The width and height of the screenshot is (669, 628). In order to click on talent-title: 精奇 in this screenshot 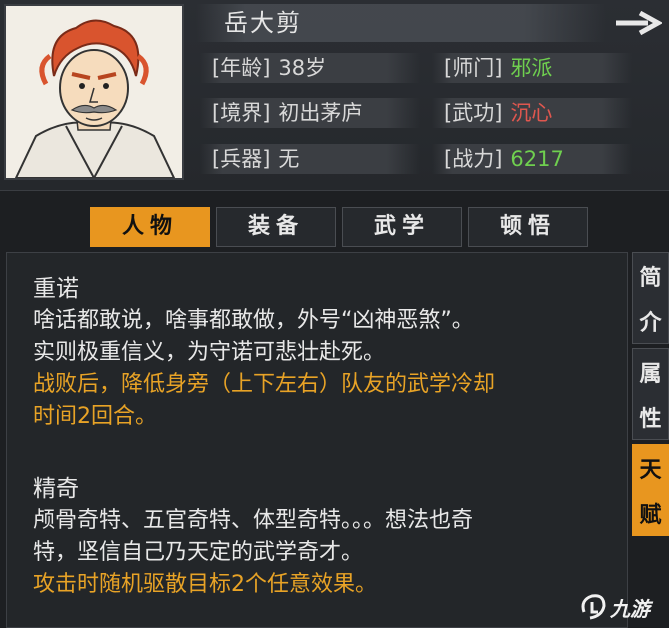, I will do `click(56, 489)`.